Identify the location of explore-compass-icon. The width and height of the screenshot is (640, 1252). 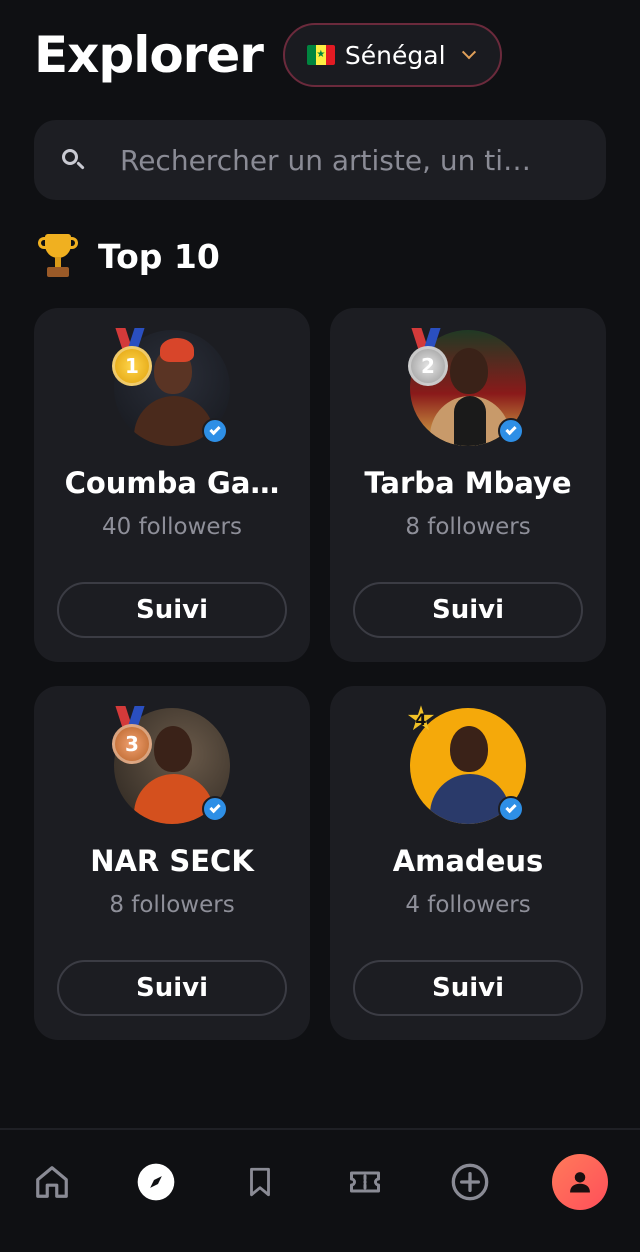
(156, 1182).